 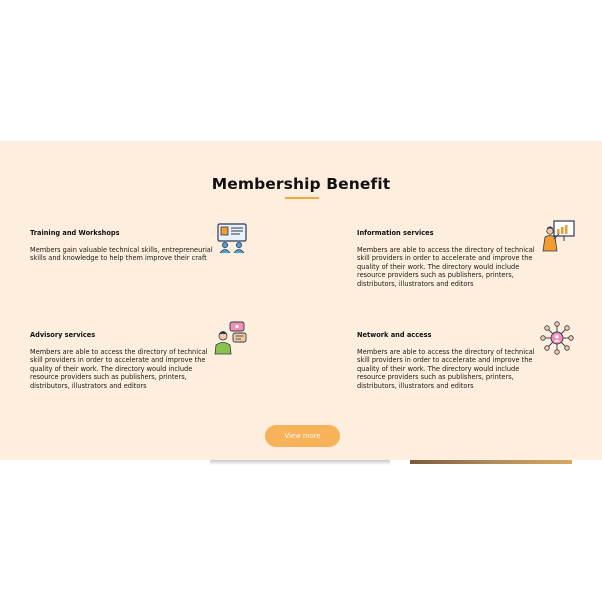 I want to click on view-more-button: View more, so click(x=302, y=436).